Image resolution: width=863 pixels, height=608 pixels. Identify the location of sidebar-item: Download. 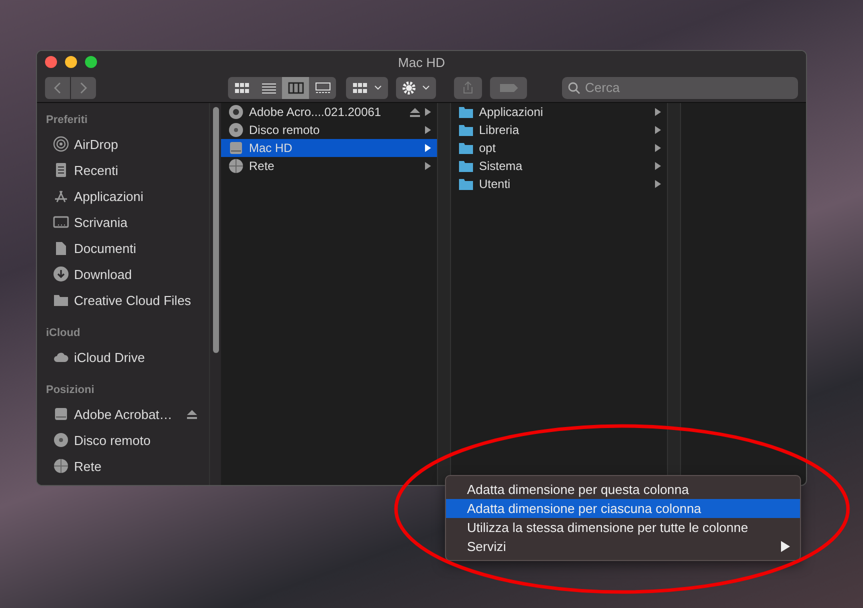
(123, 274).